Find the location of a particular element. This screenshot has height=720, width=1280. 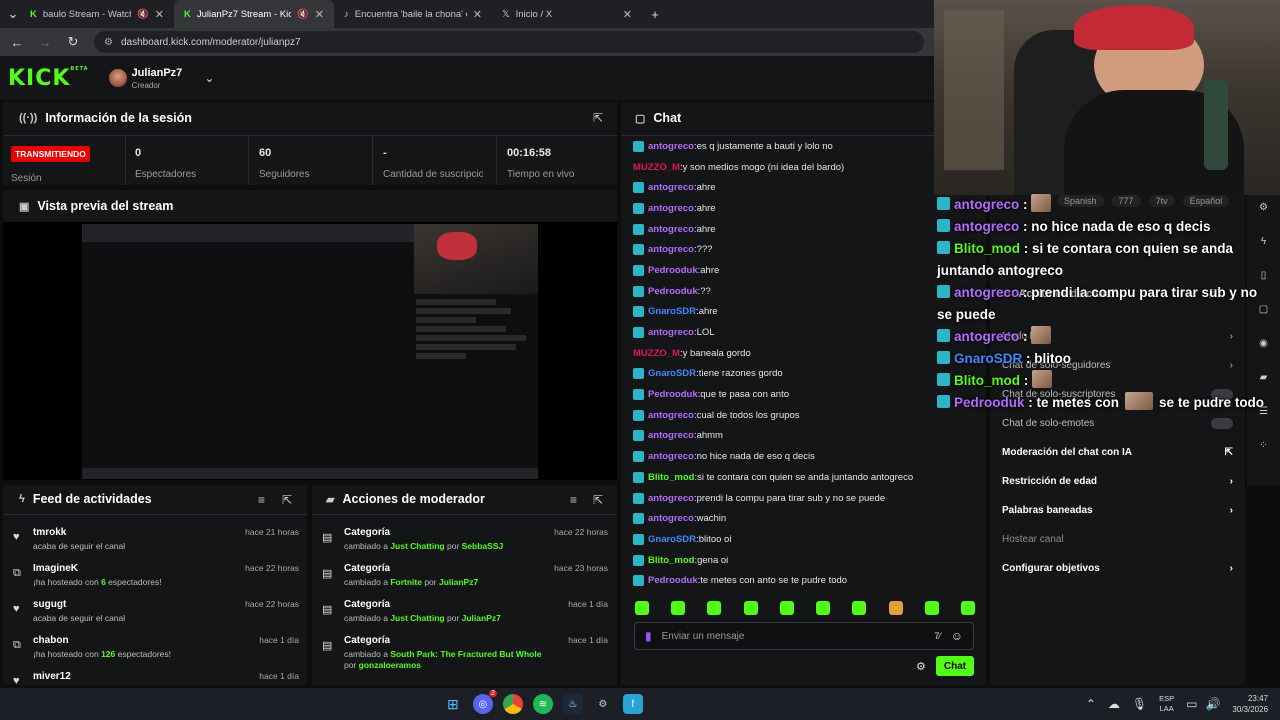

spotify-icon: ≋ is located at coordinates (542, 704).